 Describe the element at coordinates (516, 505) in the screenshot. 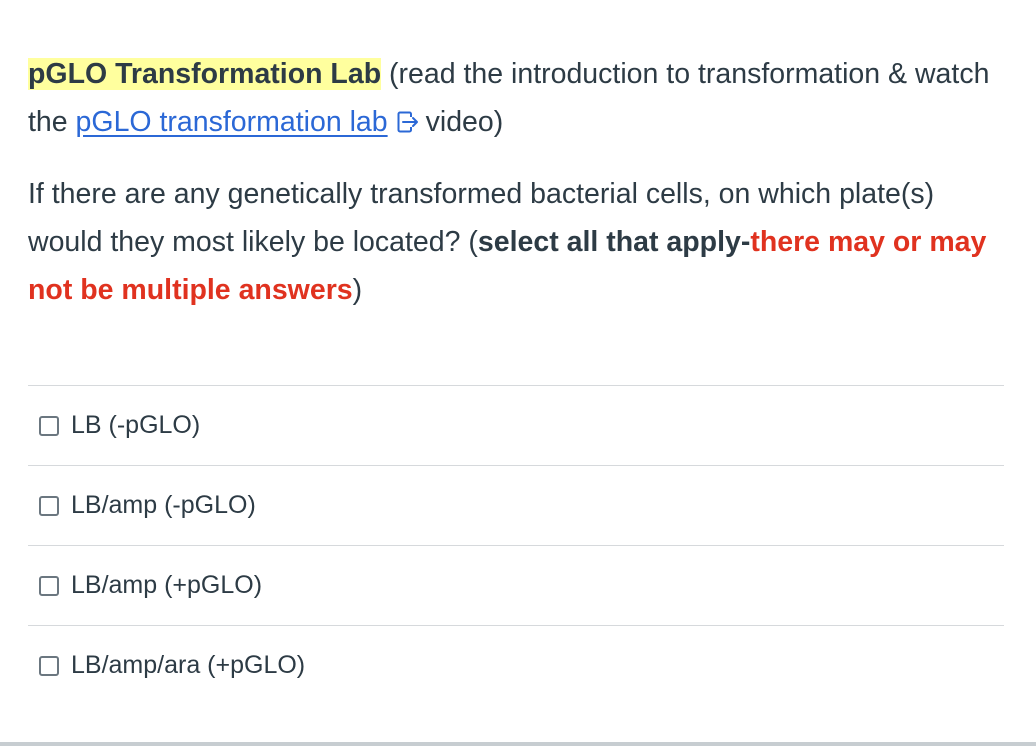

I see `answer-option-lb-amp-minus-pglo: LB/amp (-pGLO)` at that location.